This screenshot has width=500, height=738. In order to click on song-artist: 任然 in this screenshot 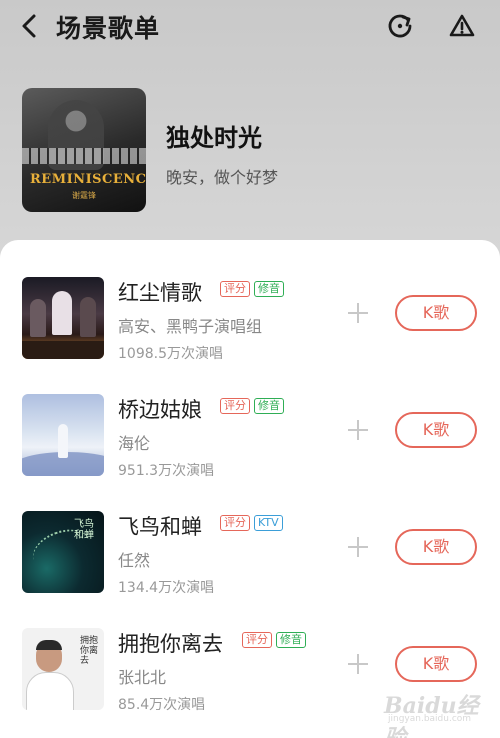, I will do `click(134, 560)`.